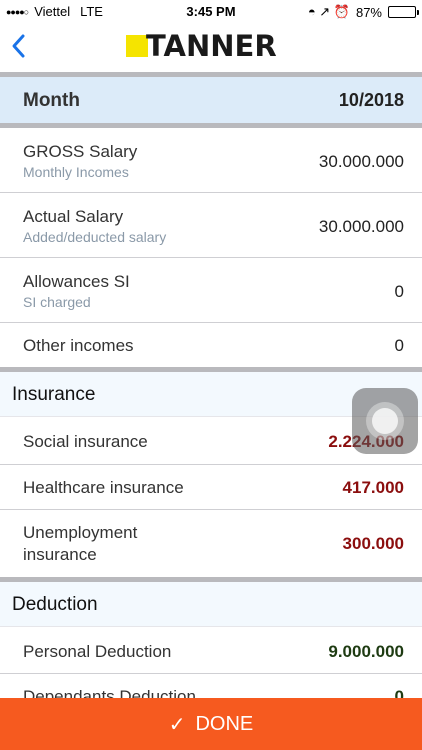 The image size is (422, 750). What do you see at coordinates (80, 532) in the screenshot?
I see `row-title: Unemployment` at bounding box center [80, 532].